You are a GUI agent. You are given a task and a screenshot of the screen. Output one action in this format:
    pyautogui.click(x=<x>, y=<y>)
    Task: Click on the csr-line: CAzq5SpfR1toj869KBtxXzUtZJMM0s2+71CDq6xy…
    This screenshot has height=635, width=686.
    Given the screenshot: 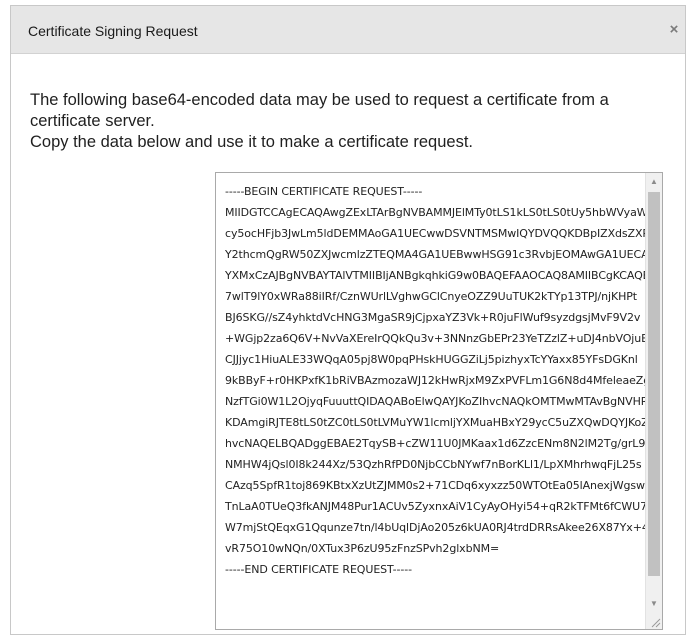 What is the action you would take?
    pyautogui.click(x=438, y=485)
    